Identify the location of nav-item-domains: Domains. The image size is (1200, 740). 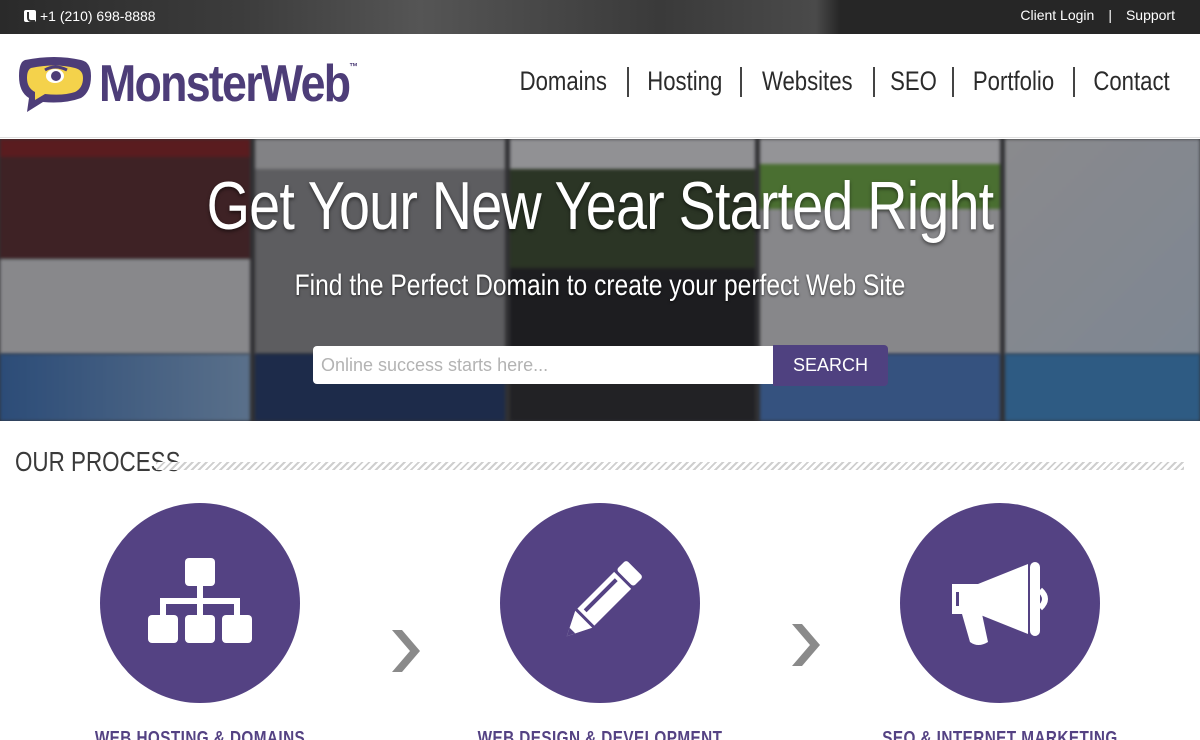
(563, 81).